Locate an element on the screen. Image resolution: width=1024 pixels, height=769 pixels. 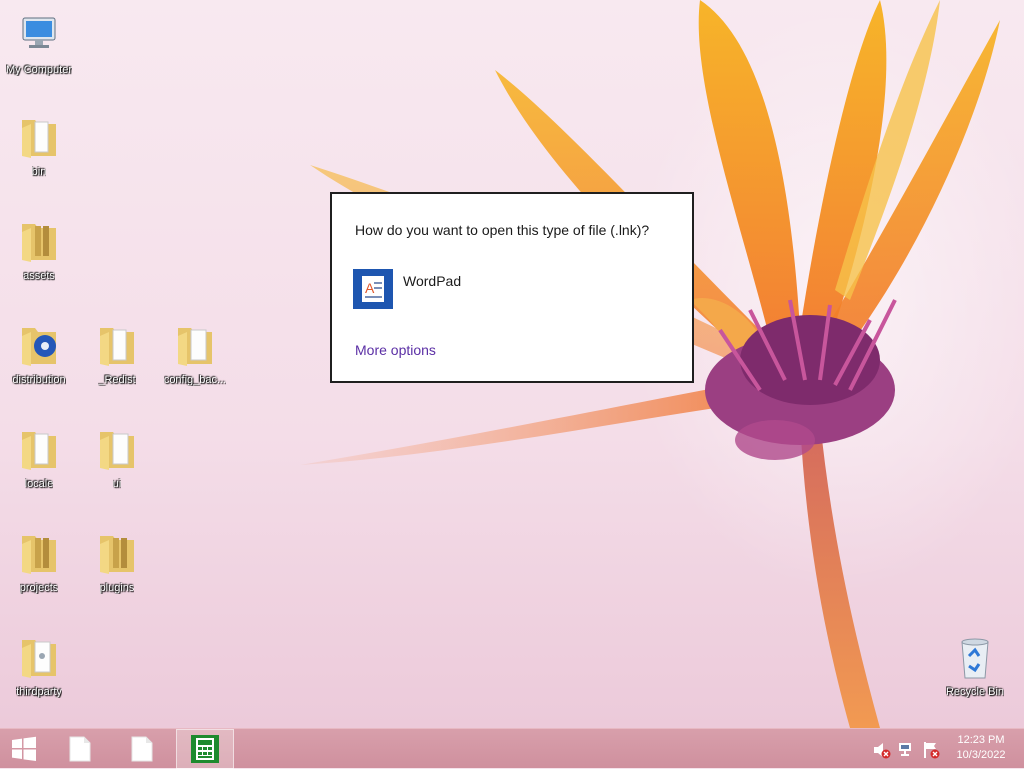
desktop-icon-label: thirdparty is located at coordinates (39, 692).